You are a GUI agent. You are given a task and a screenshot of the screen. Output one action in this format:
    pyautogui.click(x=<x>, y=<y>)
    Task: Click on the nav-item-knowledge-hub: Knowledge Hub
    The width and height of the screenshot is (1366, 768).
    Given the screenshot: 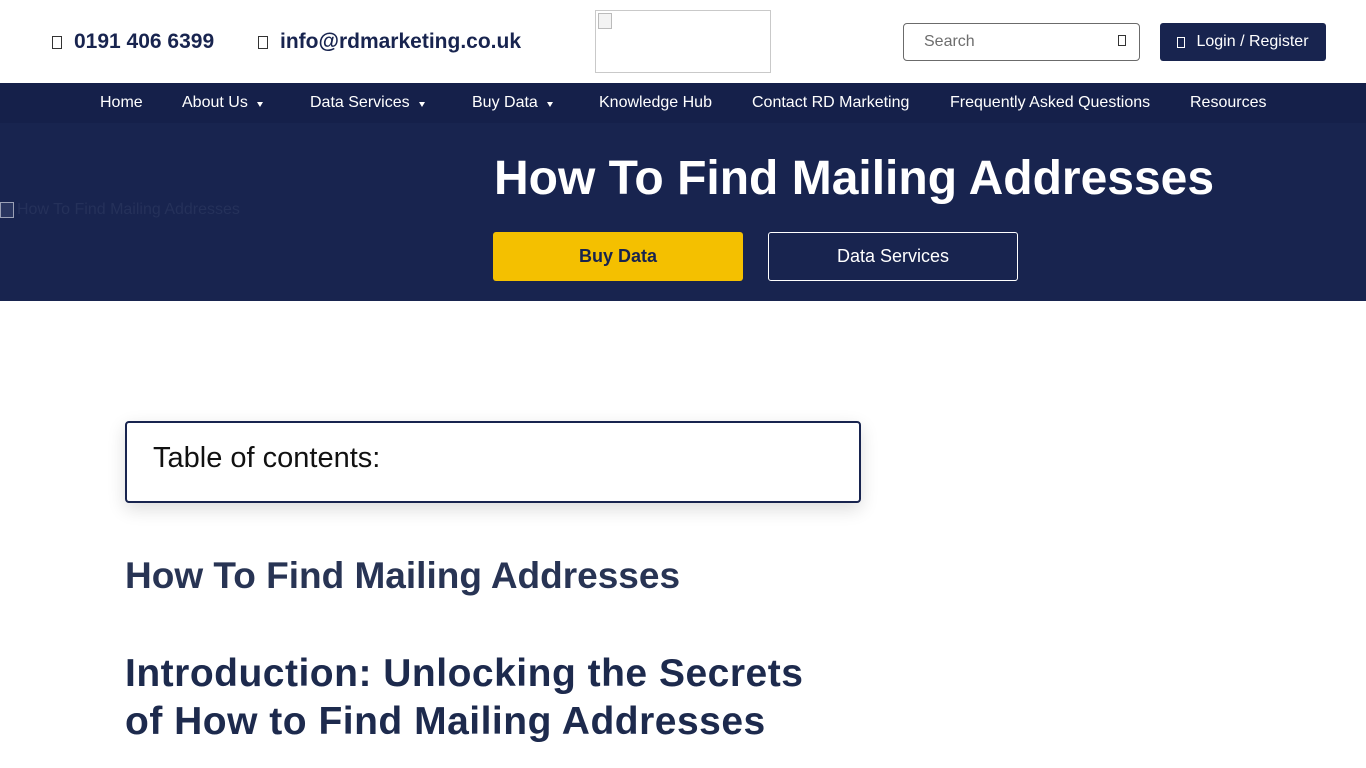 What is the action you would take?
    pyautogui.click(x=655, y=103)
    